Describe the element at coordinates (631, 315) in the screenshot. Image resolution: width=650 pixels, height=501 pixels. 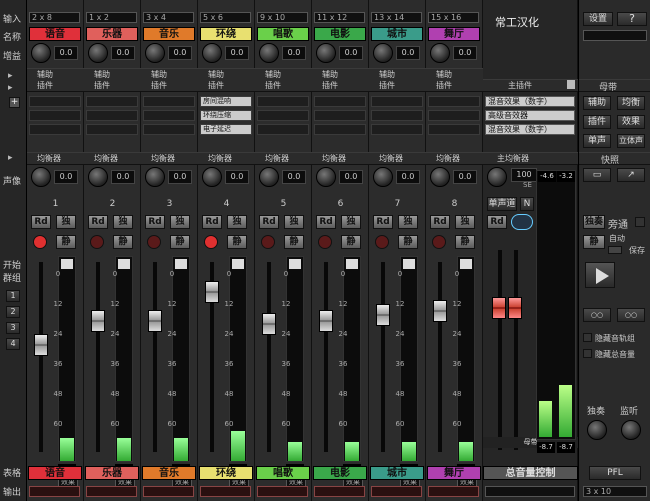
I see `sync-button: ○○` at that location.